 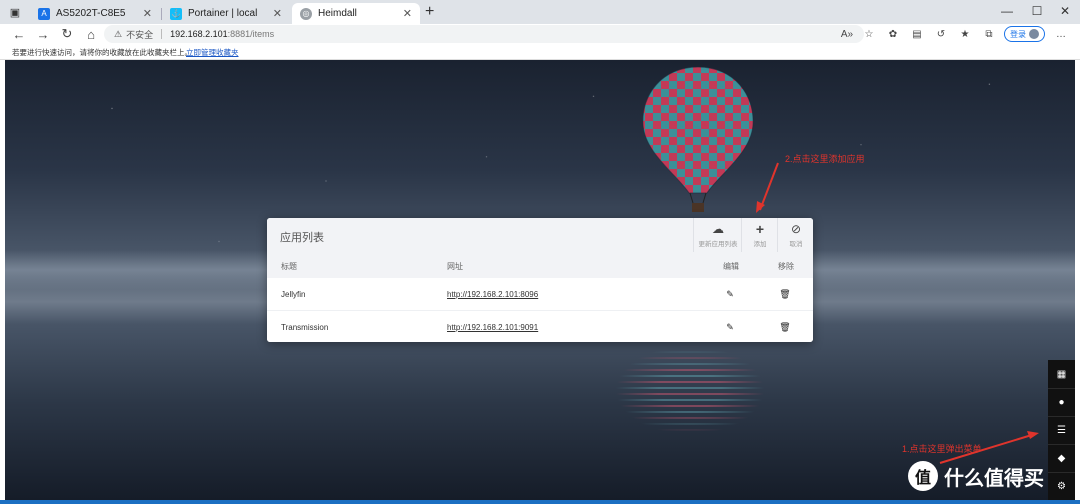 What do you see at coordinates (199, 34) in the screenshot?
I see `url-host: 192.168.2.101` at bounding box center [199, 34].